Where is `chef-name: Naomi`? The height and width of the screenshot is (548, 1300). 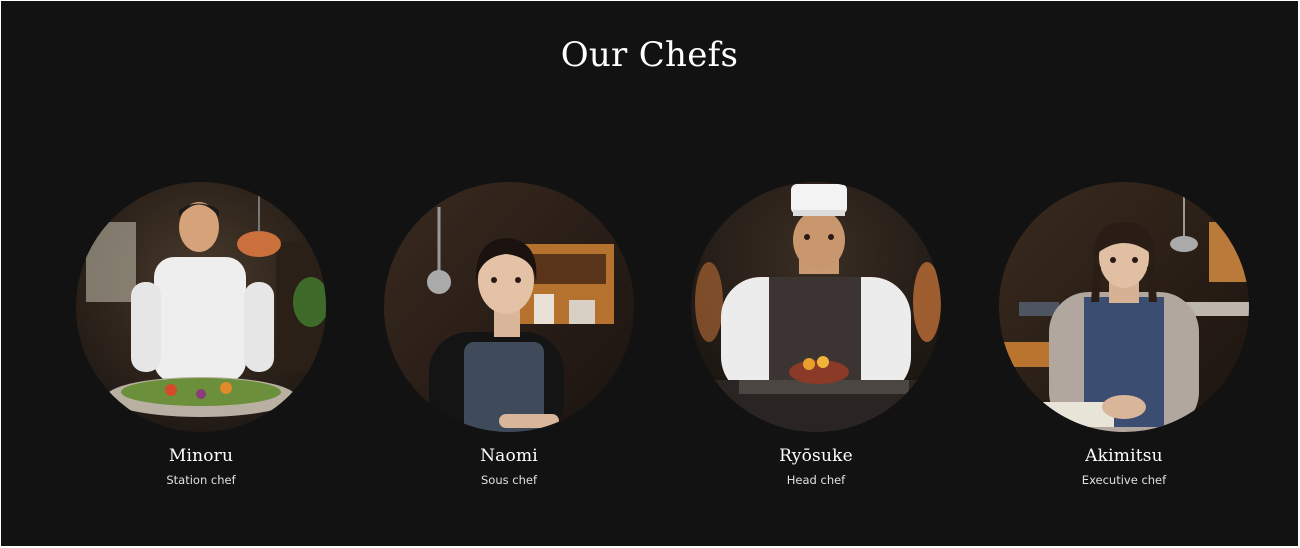 chef-name: Naomi is located at coordinates (509, 456).